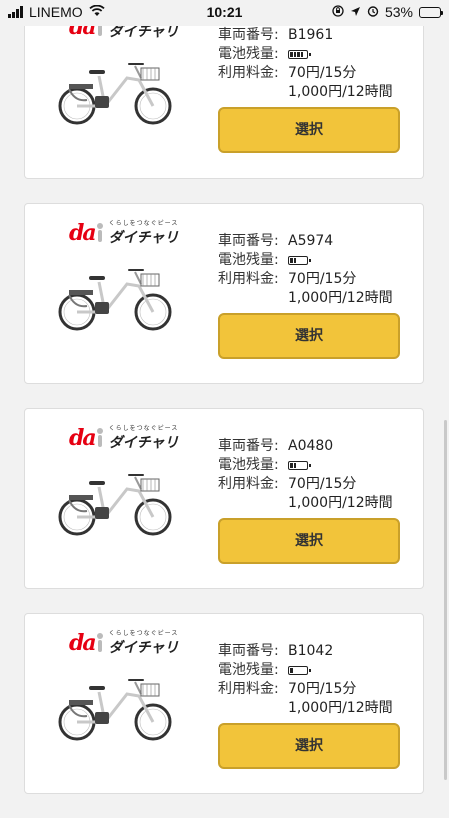  Describe the element at coordinates (311, 651) in the screenshot. I see `bike-number: B1042` at that location.